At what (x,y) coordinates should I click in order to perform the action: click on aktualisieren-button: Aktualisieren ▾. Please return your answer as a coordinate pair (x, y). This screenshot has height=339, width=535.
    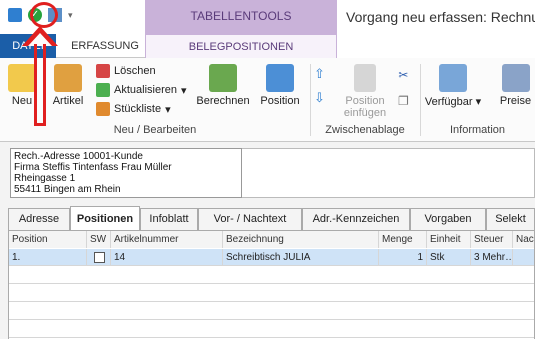
    Looking at the image, I should click on (141, 90).